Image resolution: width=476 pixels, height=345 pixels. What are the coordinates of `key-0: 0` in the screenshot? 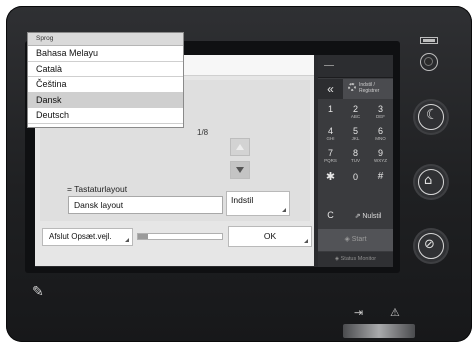 It's located at (355, 179).